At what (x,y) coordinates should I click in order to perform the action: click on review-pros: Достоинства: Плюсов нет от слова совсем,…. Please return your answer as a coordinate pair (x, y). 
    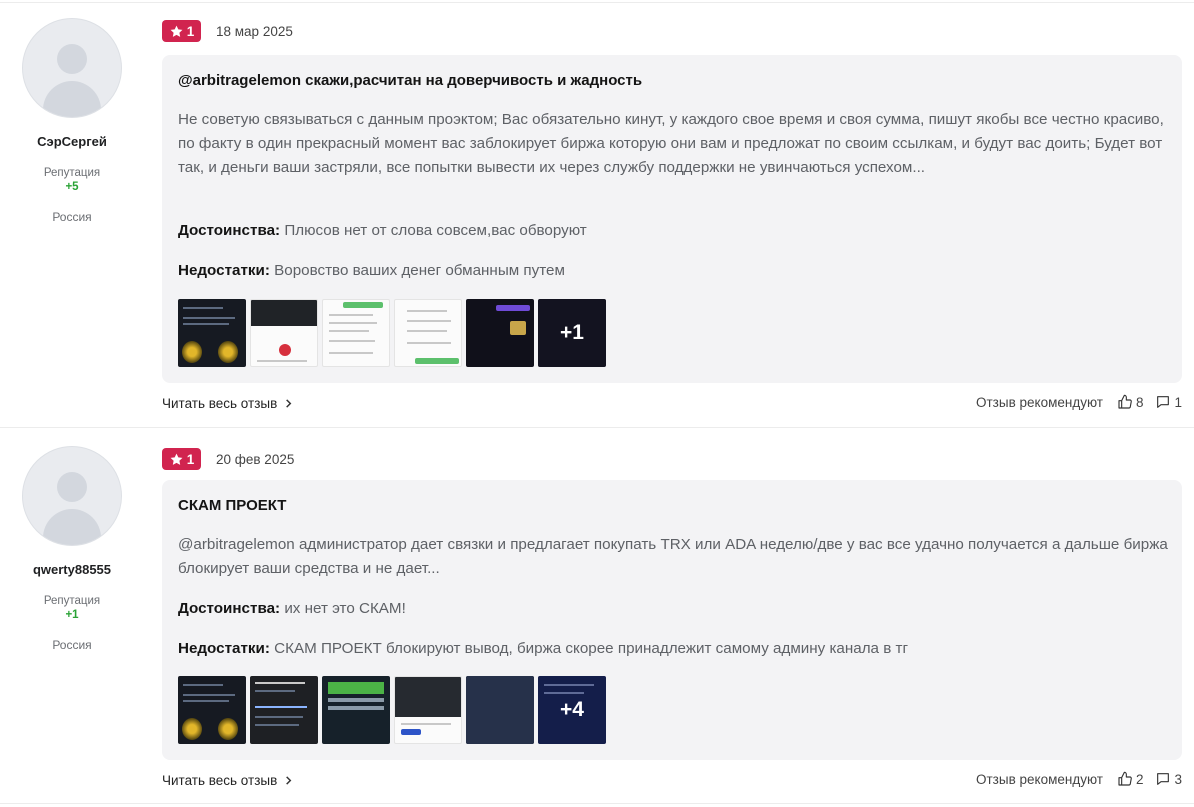
    Looking at the image, I should click on (382, 230).